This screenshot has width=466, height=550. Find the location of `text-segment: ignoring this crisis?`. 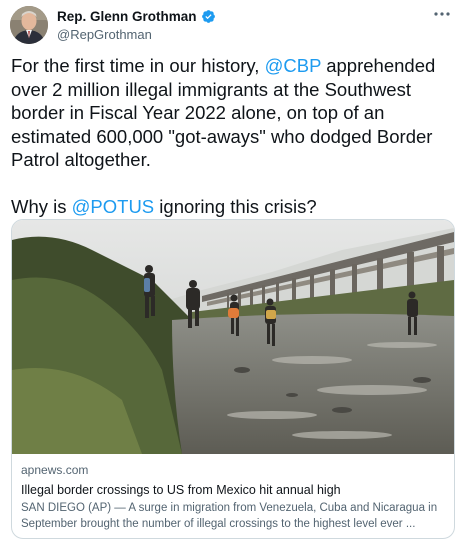

text-segment: ignoring this crisis? is located at coordinates (235, 206).